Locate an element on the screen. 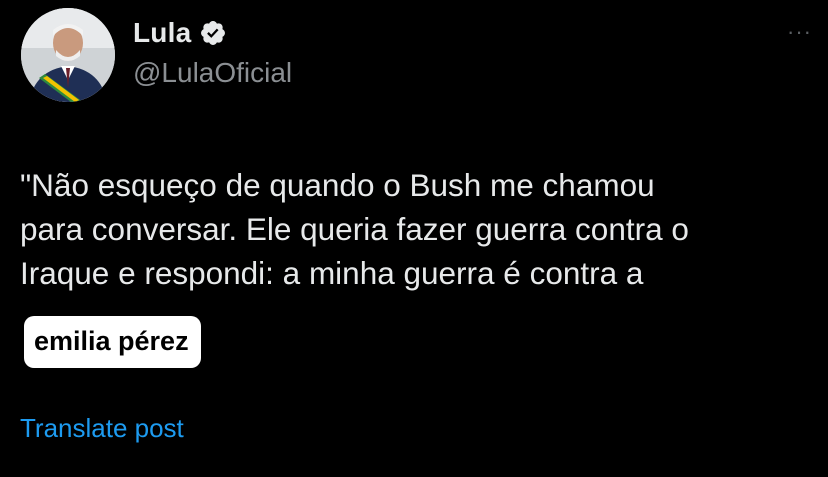  more-options-icon: ··· is located at coordinates (799, 32).